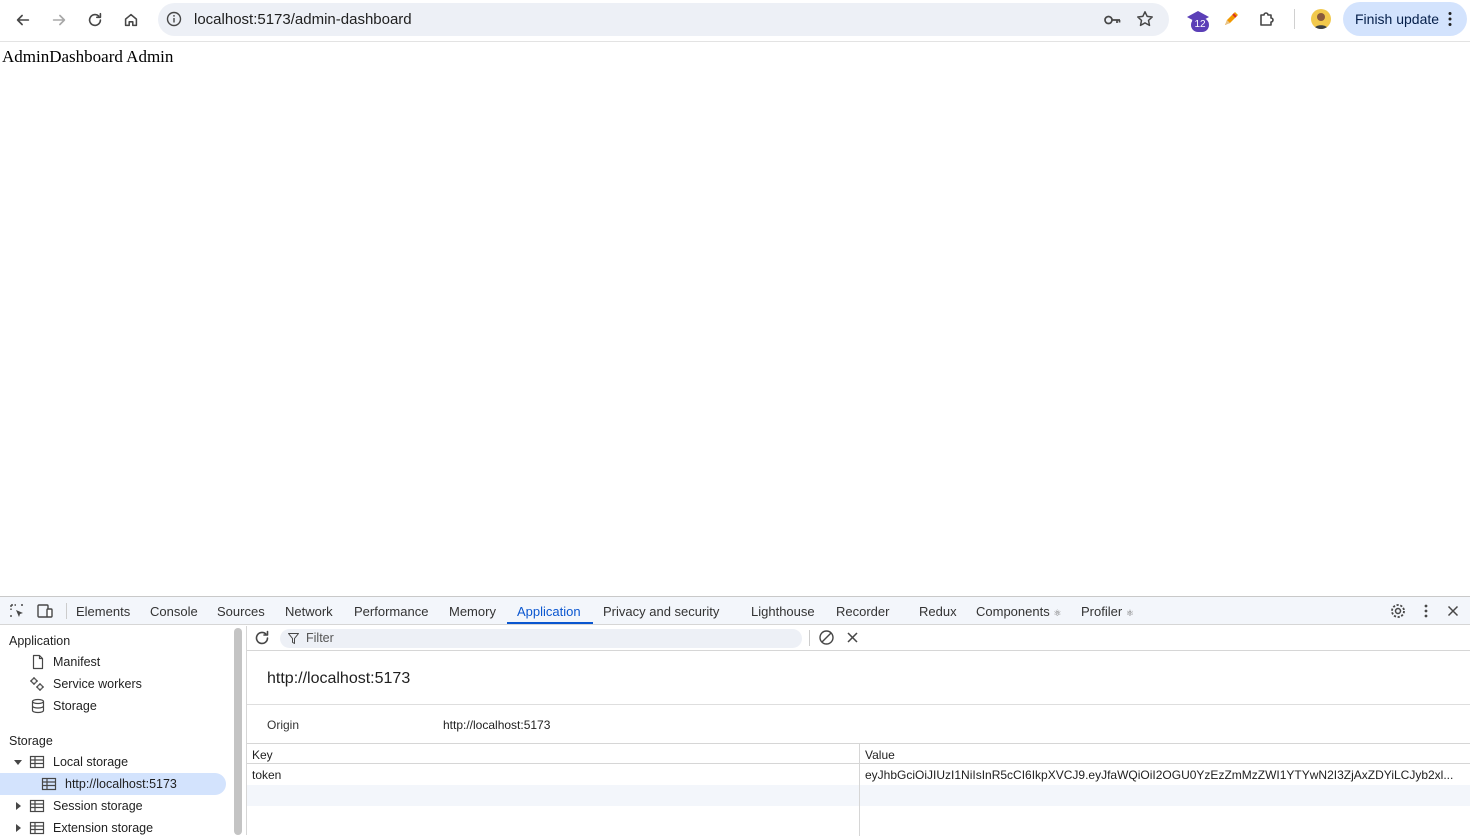 This screenshot has width=1470, height=839. Describe the element at coordinates (45, 611) in the screenshot. I see `device-toolbar-icon` at that location.